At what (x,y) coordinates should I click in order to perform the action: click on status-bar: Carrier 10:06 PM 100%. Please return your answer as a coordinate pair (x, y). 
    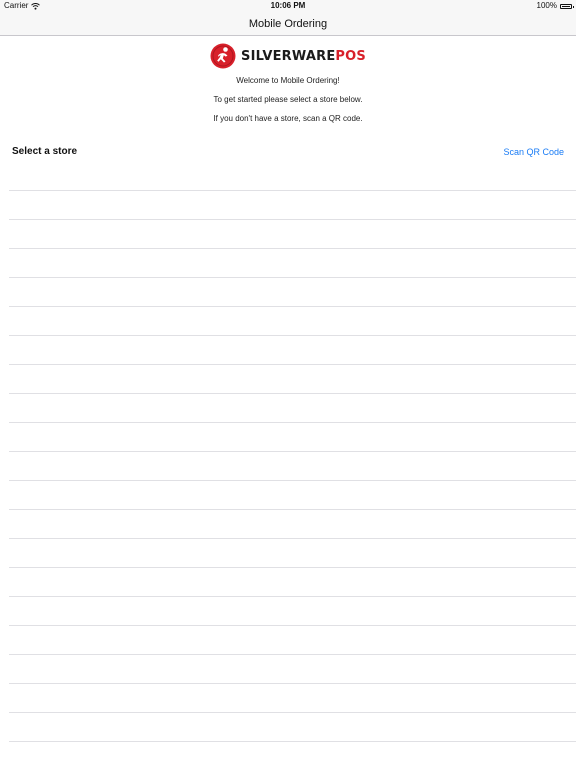
    Looking at the image, I should click on (288, 6).